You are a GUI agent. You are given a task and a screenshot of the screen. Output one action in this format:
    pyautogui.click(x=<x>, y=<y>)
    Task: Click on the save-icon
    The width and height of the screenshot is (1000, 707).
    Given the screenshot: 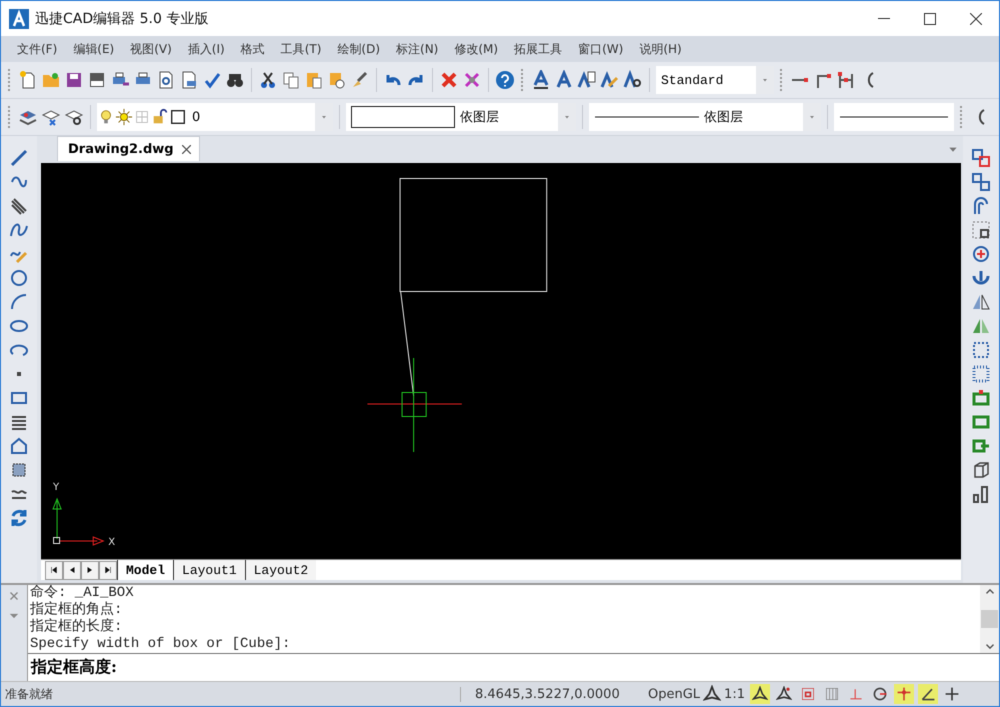 What is the action you would take?
    pyautogui.click(x=74, y=80)
    